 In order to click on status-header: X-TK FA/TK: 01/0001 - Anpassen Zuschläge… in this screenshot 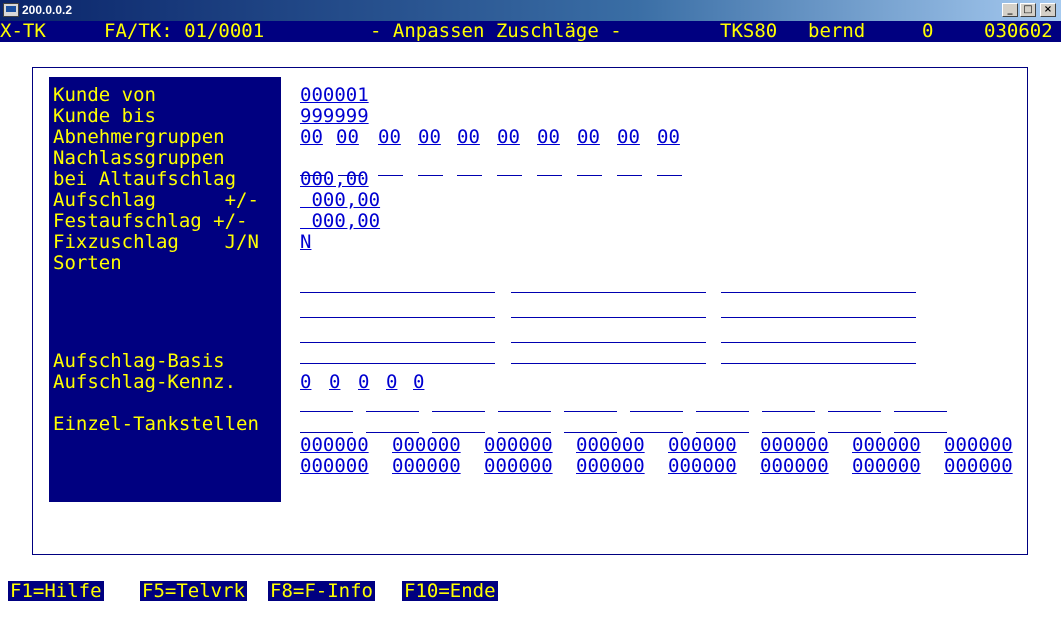, I will do `click(530, 31)`.